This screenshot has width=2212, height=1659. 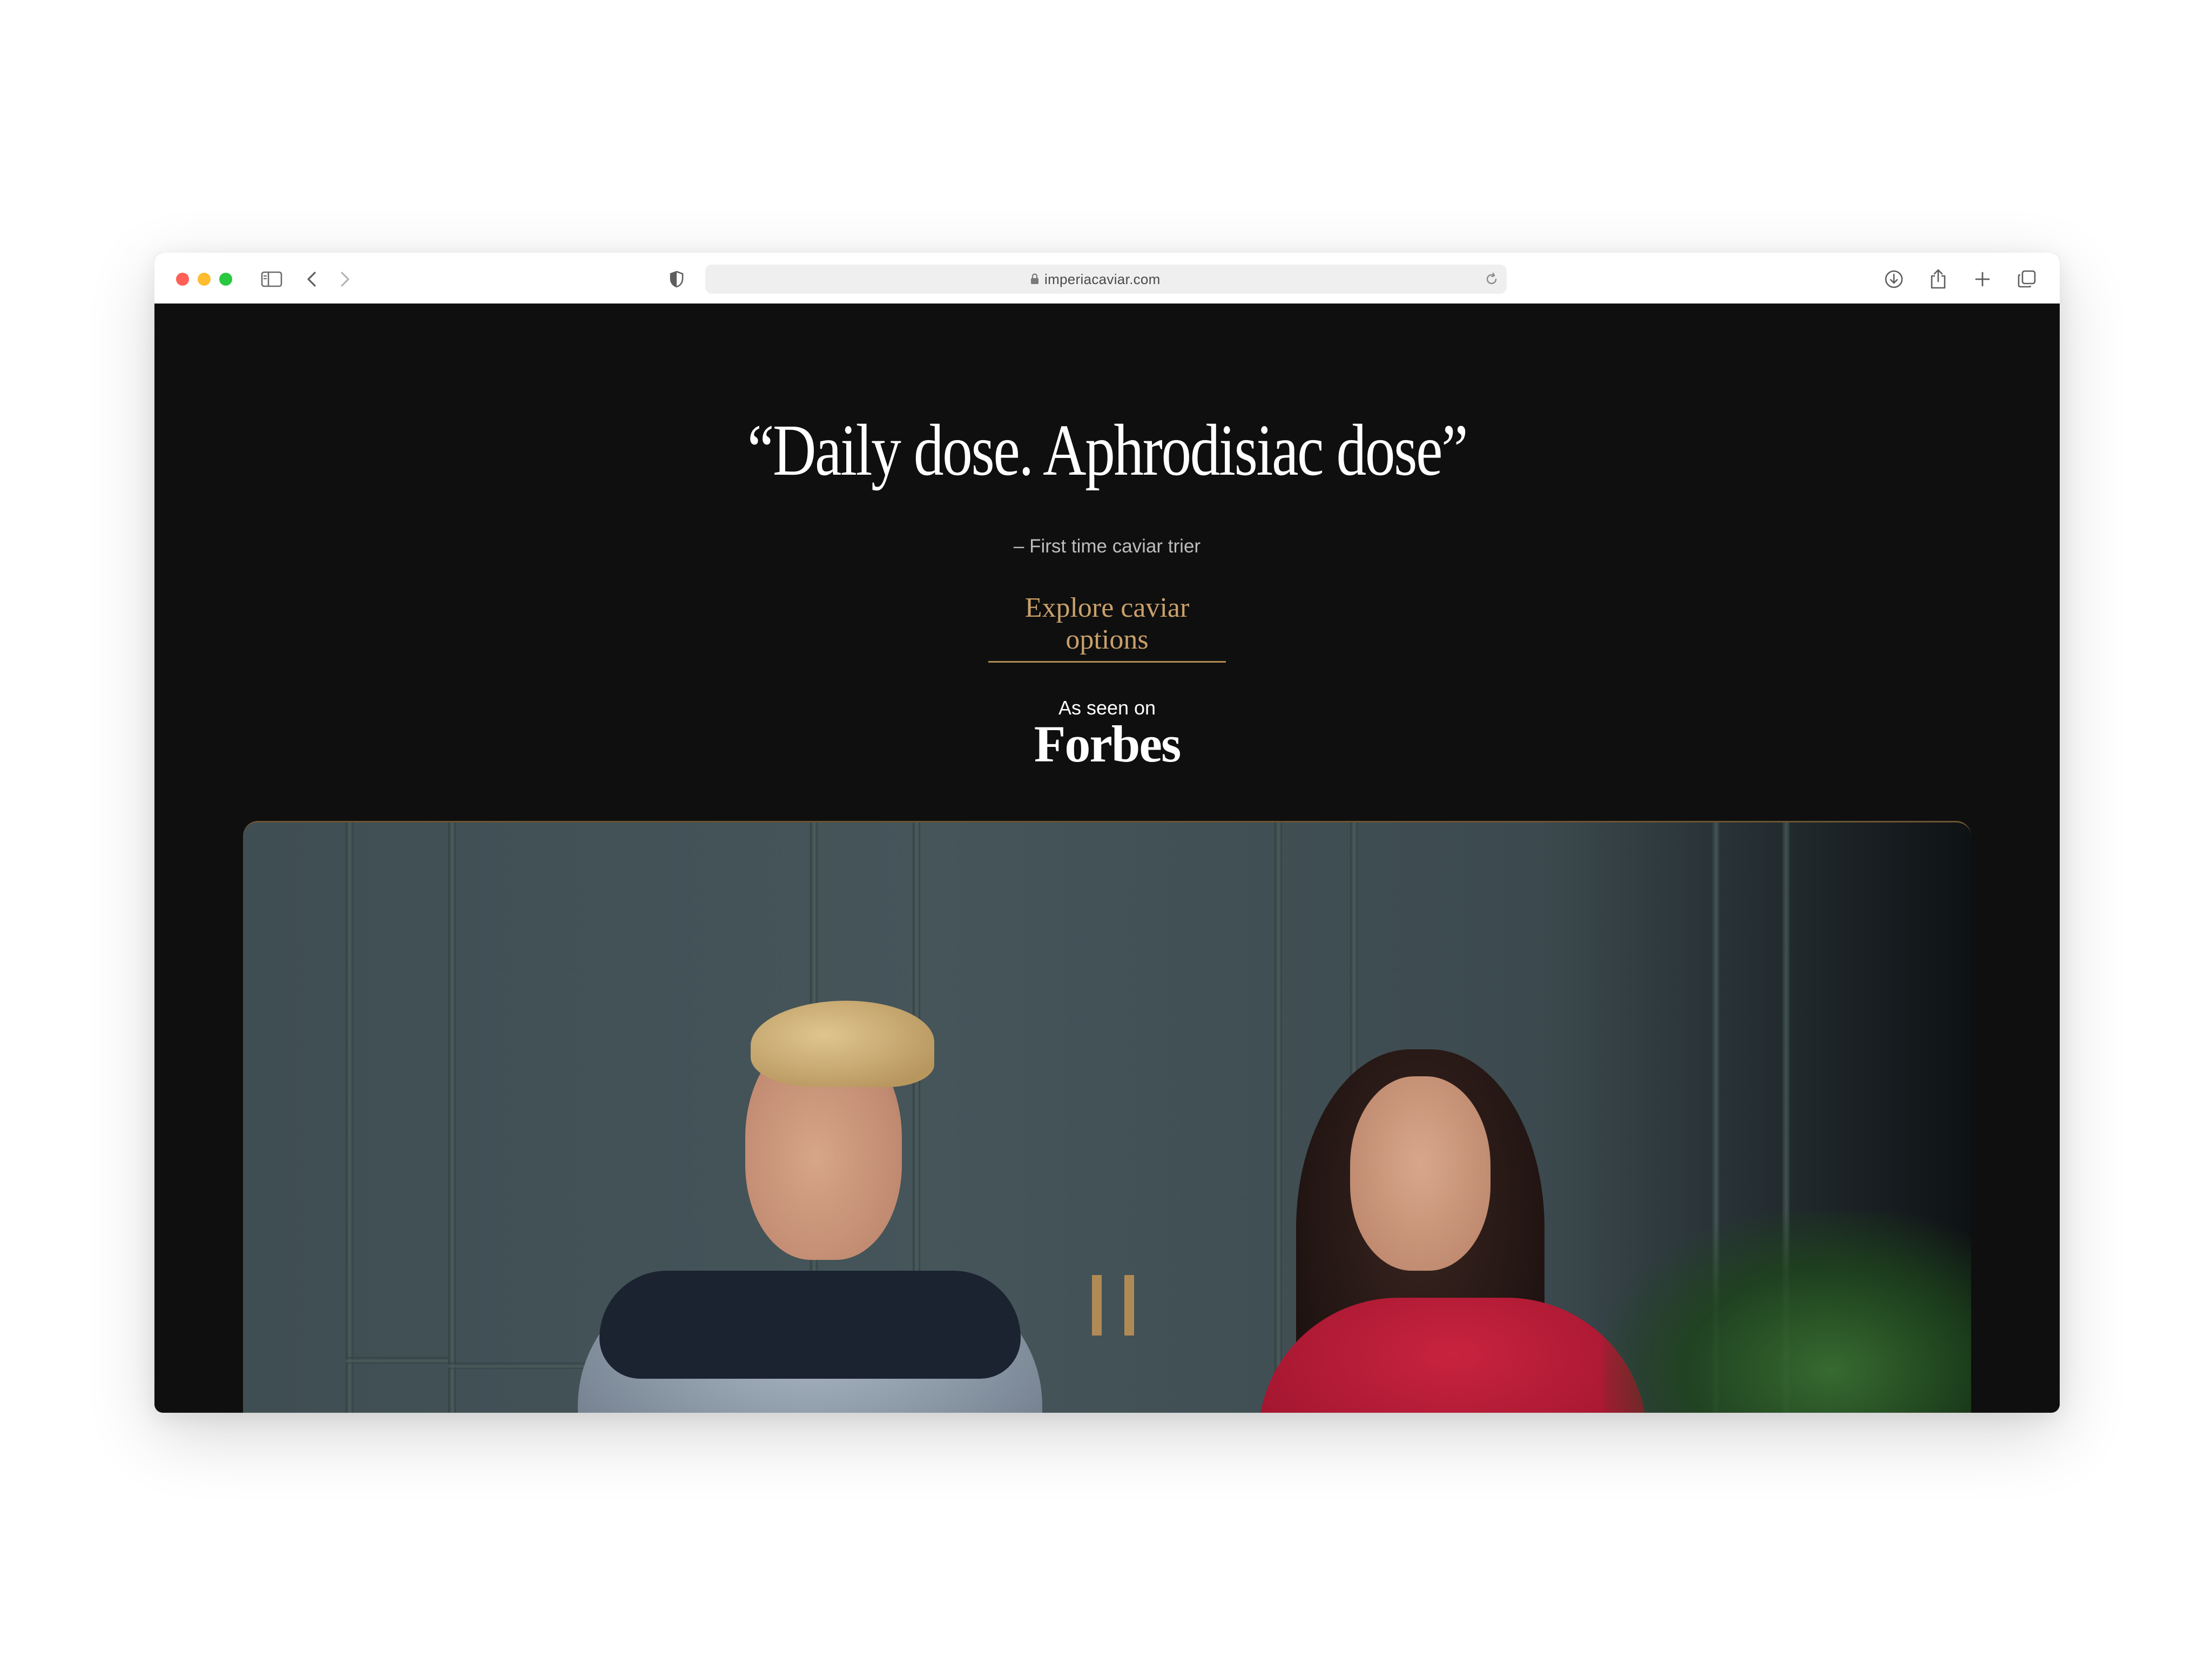 What do you see at coordinates (1420, 1173) in the screenshot?
I see `woman-face` at bounding box center [1420, 1173].